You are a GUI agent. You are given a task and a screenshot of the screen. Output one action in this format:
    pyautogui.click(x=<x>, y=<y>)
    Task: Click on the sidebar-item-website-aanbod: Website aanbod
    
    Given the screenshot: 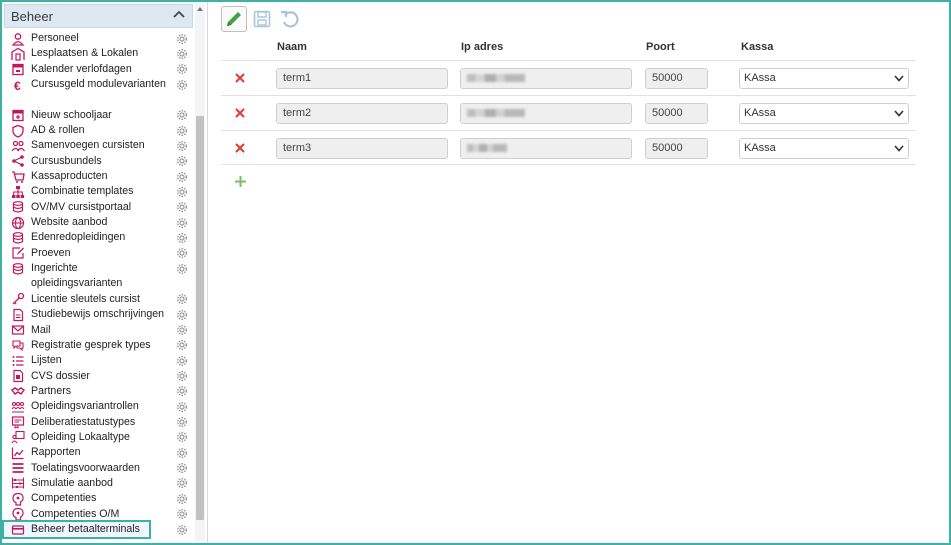 What is the action you would take?
    pyautogui.click(x=98, y=222)
    